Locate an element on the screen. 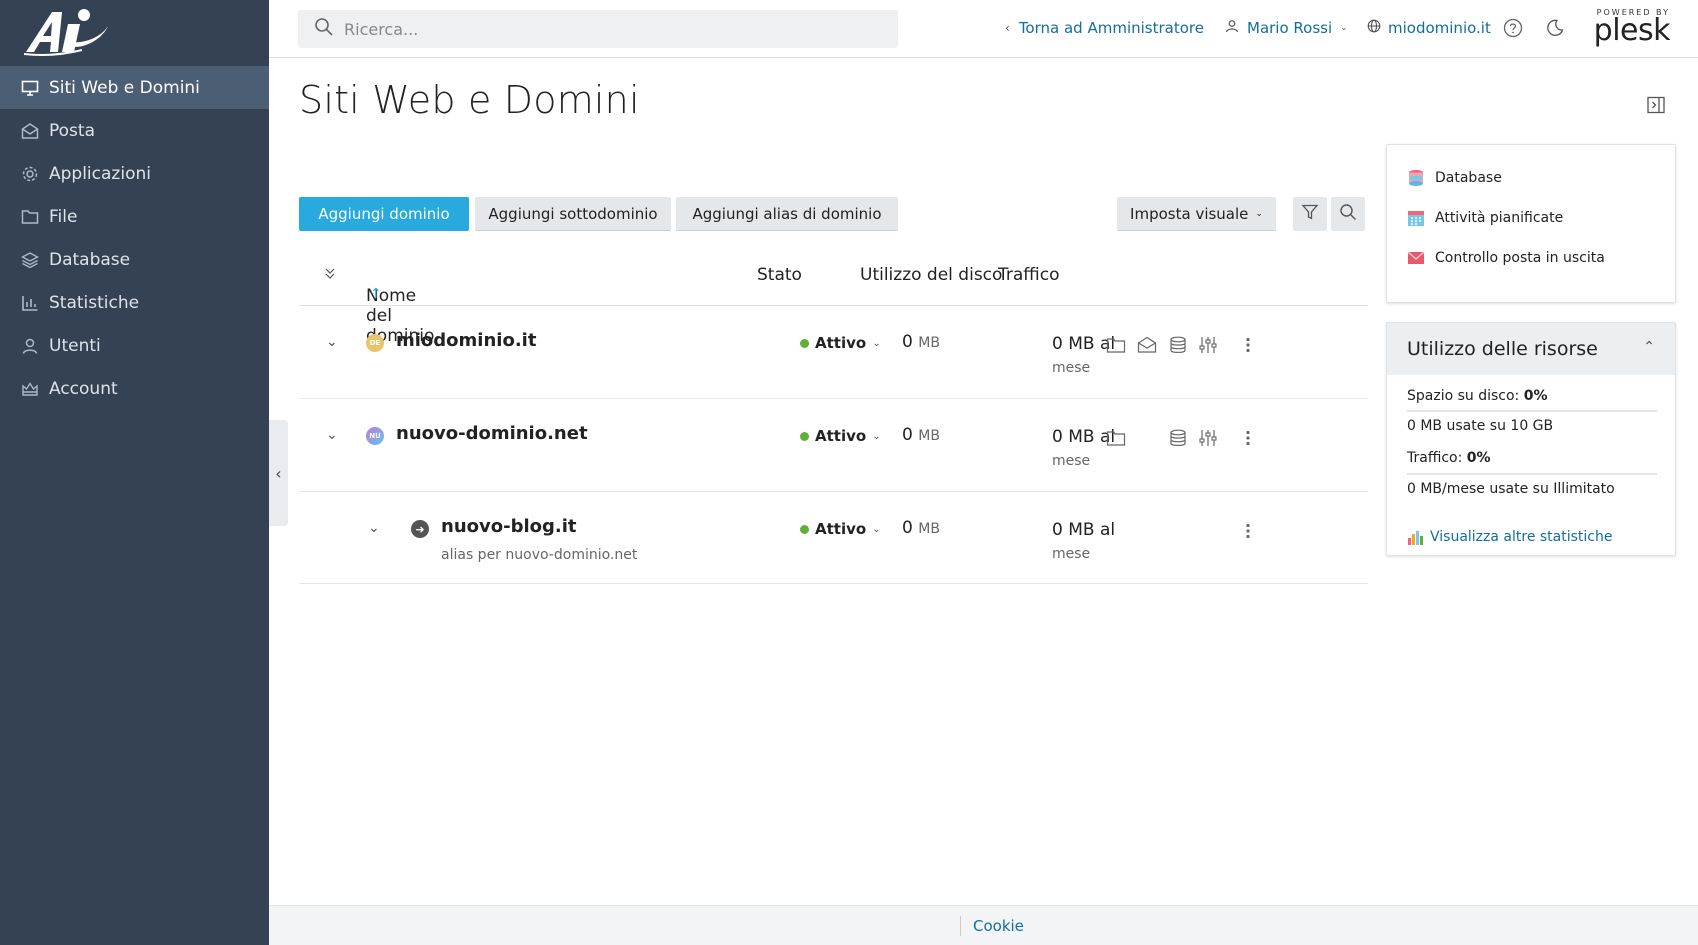 This screenshot has width=1698, height=945. domain-name-link: nuovo-dominio.net is located at coordinates (492, 433).